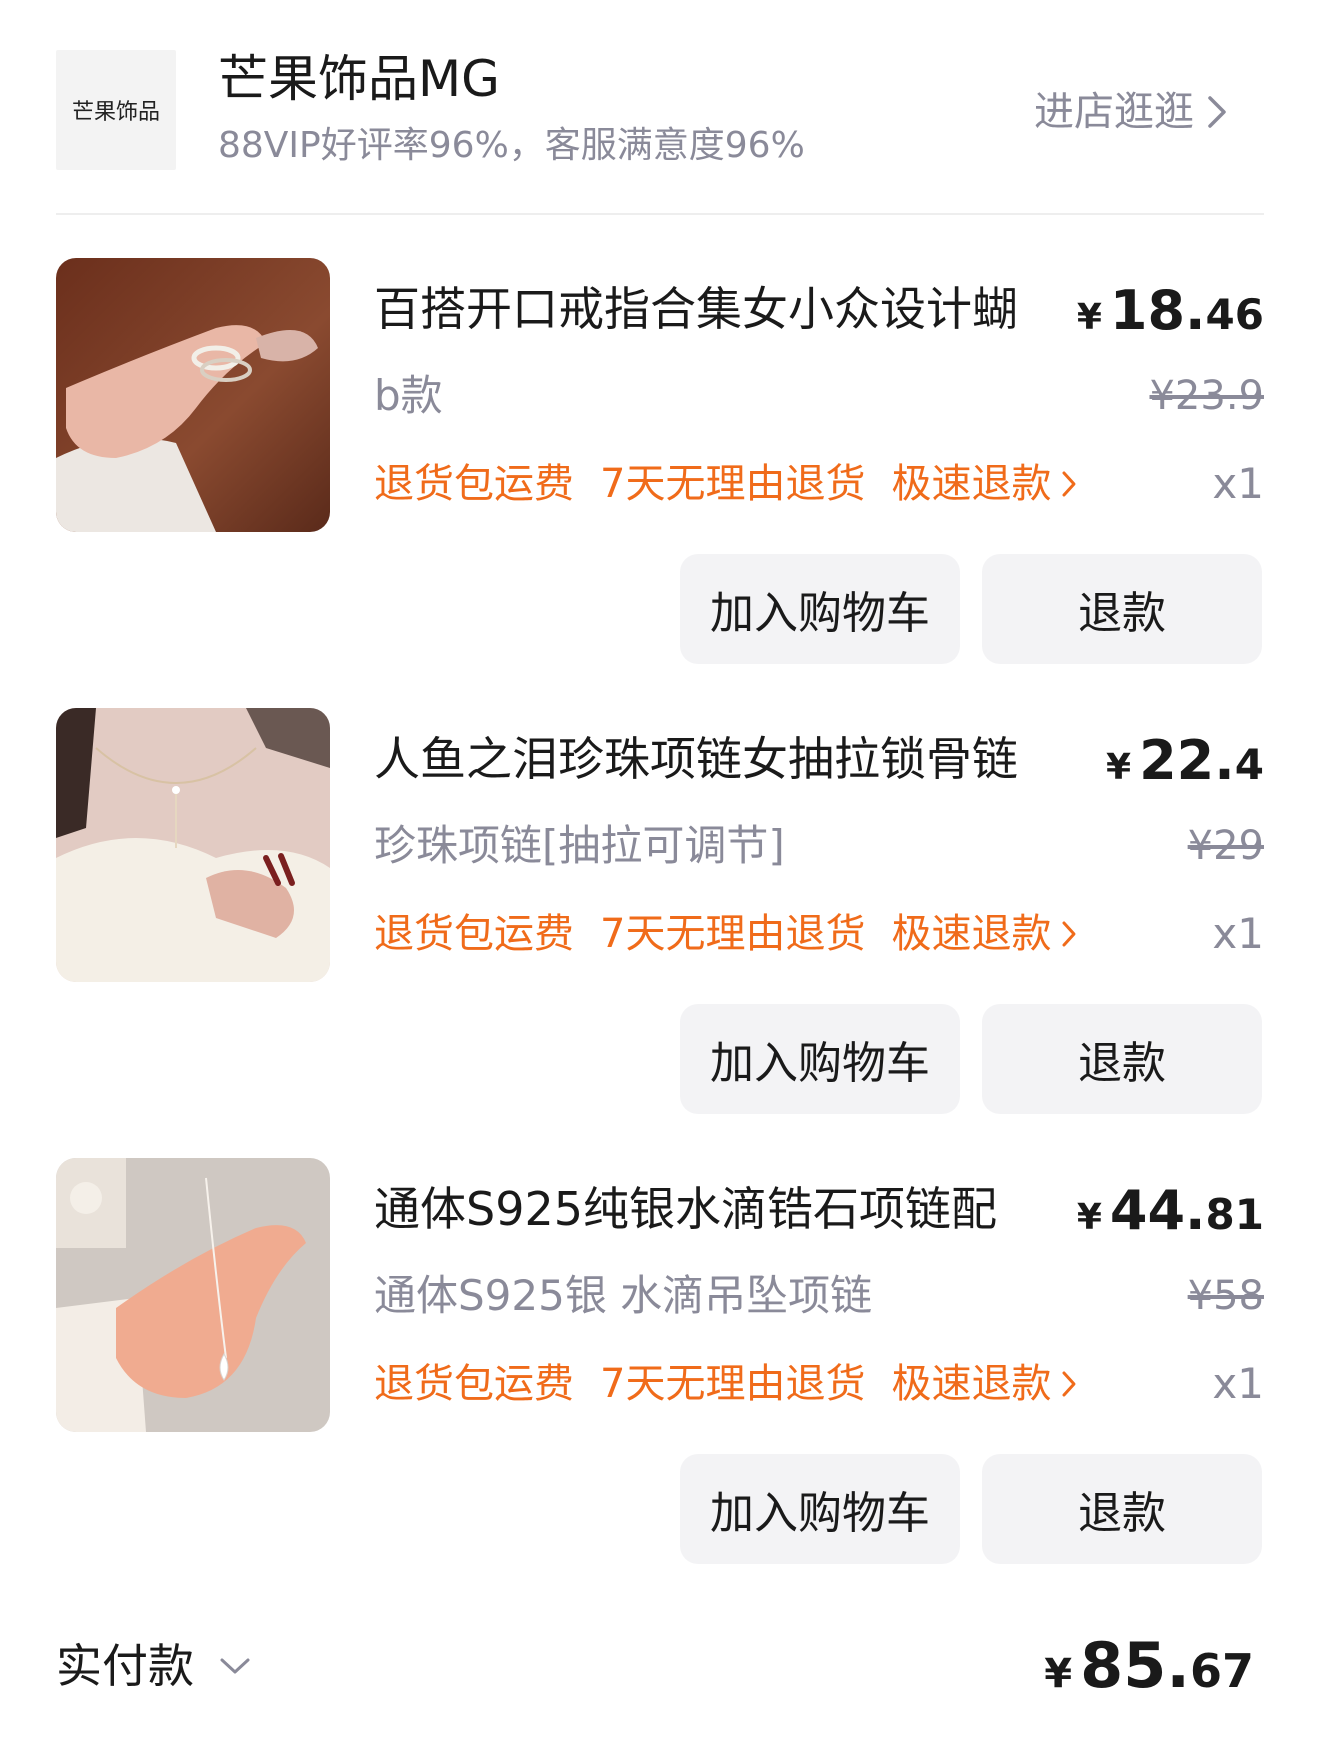 The image size is (1320, 1748). I want to click on header-divider, so click(660, 214).